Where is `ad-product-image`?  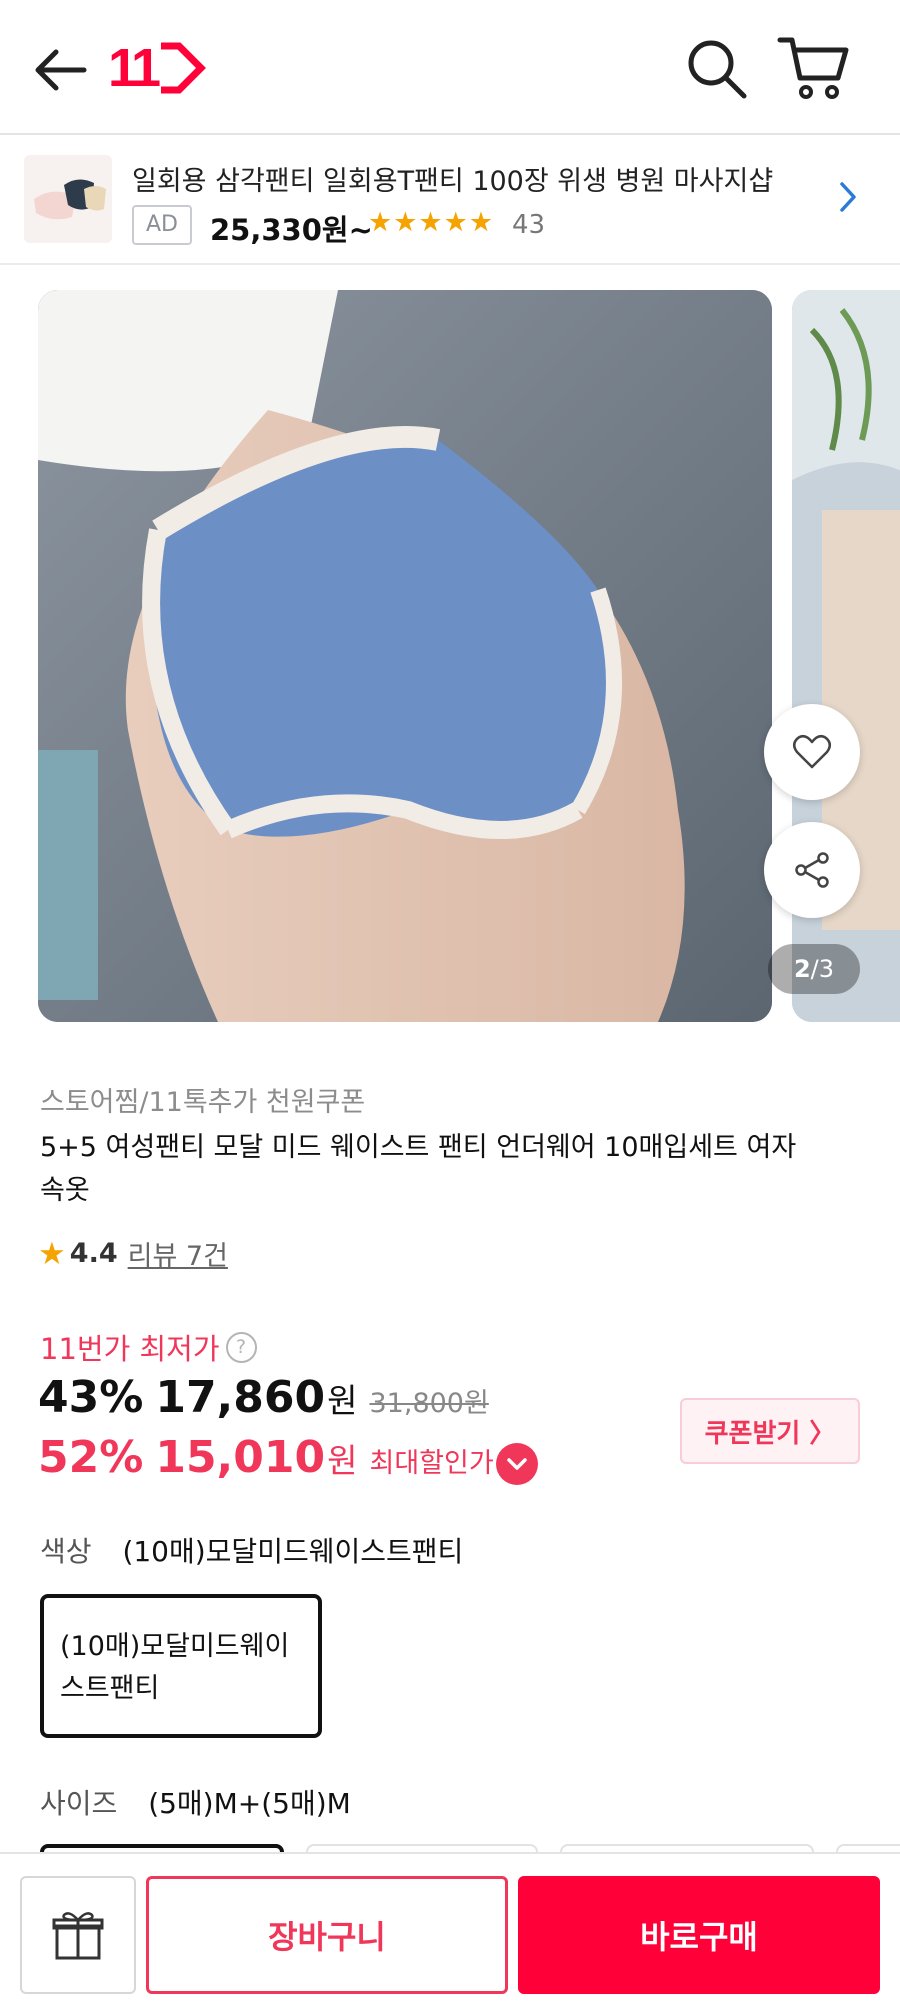 ad-product-image is located at coordinates (68, 199).